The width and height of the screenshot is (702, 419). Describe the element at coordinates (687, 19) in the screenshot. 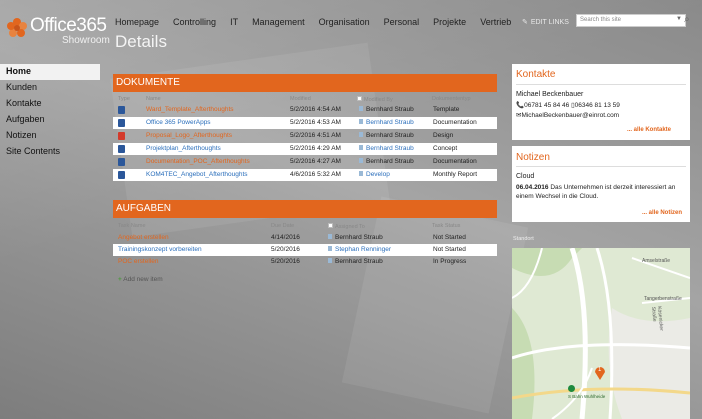

I see `search-icon: ⌕` at that location.